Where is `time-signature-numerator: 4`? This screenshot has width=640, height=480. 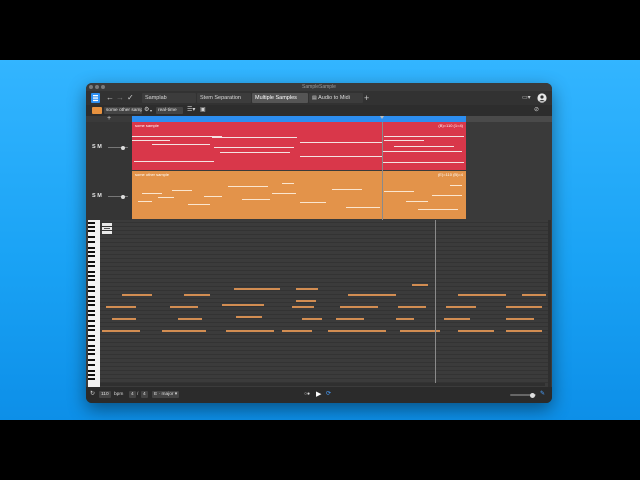 time-signature-numerator: 4 is located at coordinates (132, 394).